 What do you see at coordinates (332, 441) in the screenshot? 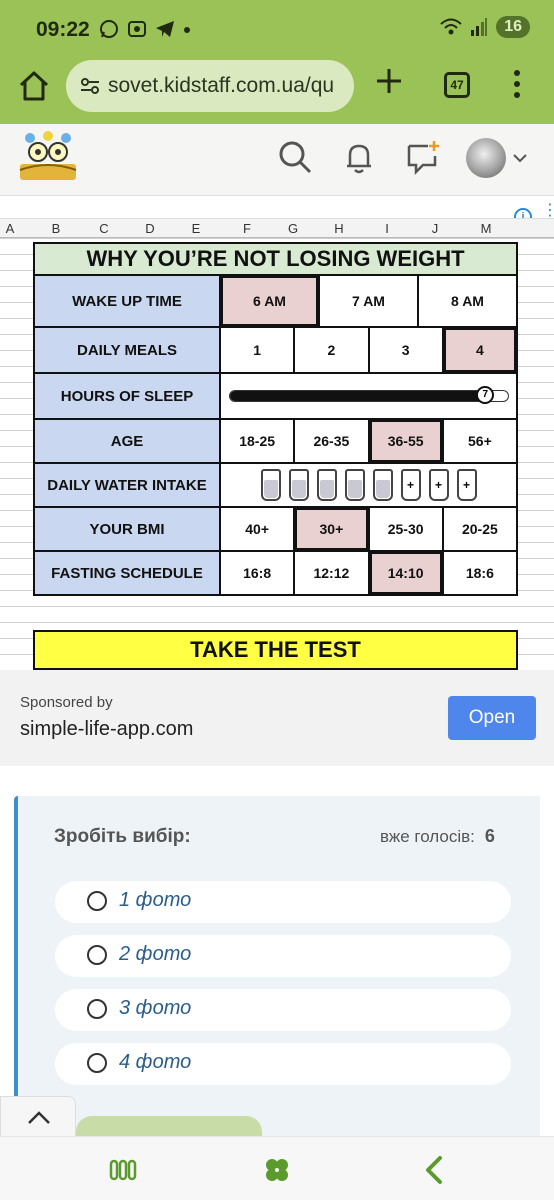
I see `option-cell: 26-35` at bounding box center [332, 441].